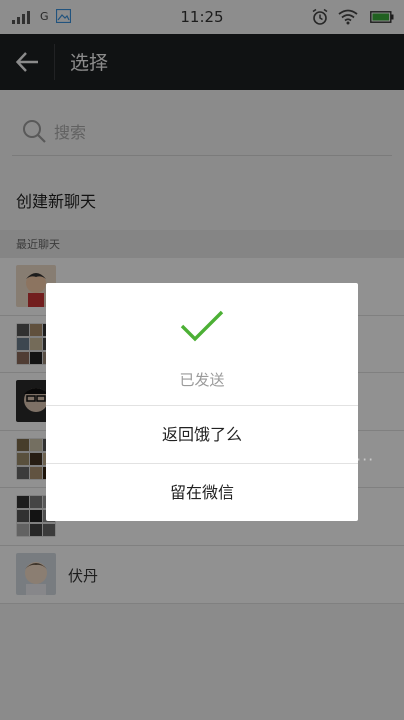 The width and height of the screenshot is (404, 720). Describe the element at coordinates (202, 493) in the screenshot. I see `stay-in-wechat-button: 留在微信` at that location.